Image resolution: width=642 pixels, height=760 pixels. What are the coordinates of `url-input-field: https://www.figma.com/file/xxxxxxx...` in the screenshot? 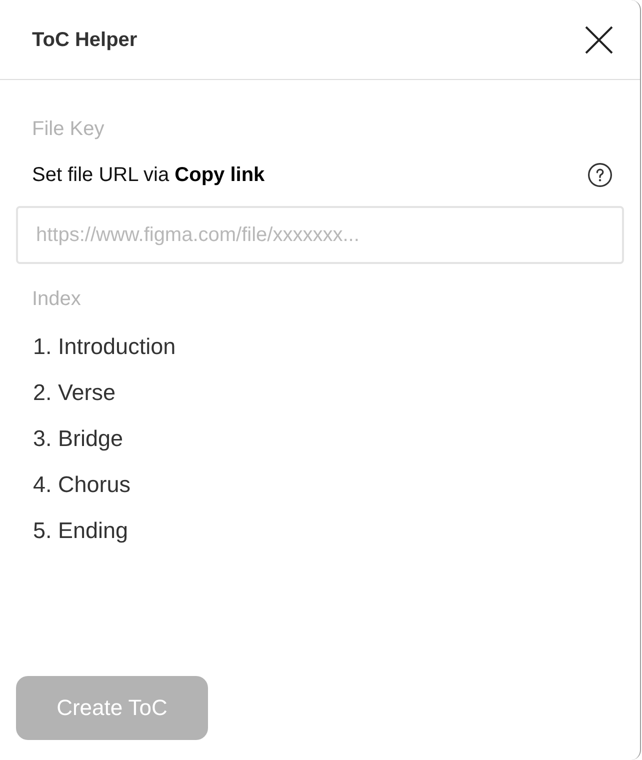 It's located at (320, 235).